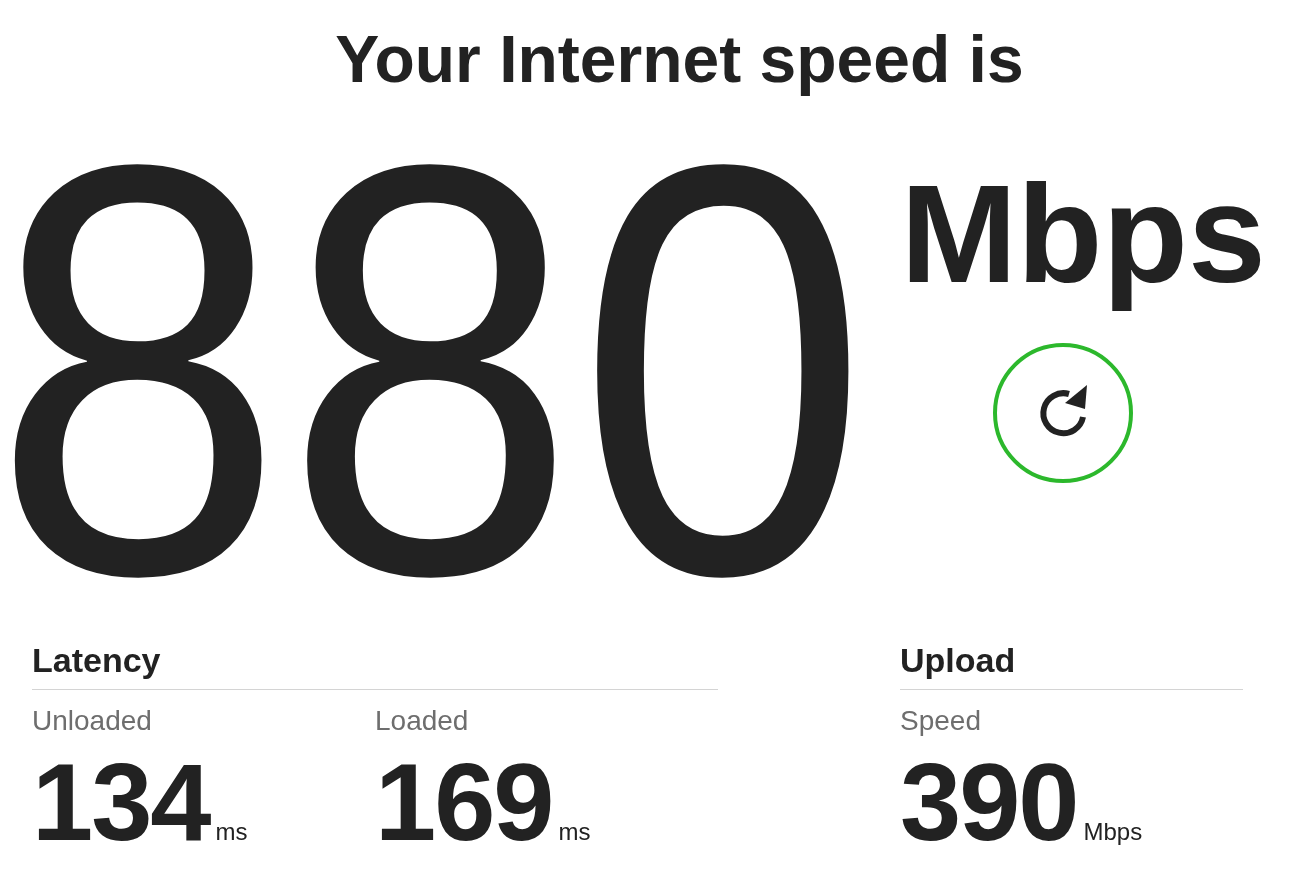  I want to click on speed-unit: Mbps, so click(1083, 236).